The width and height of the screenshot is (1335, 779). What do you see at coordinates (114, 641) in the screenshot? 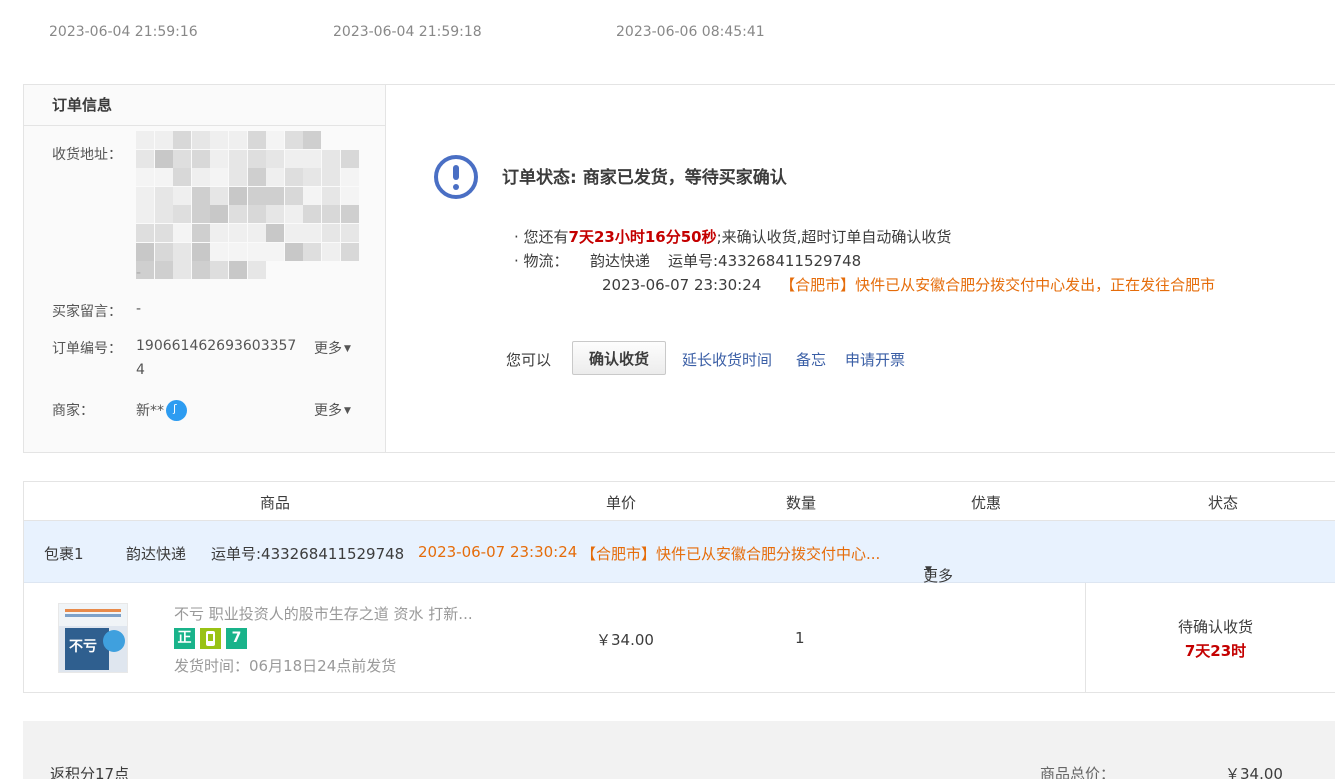
I see `cover-stamp-graphic` at bounding box center [114, 641].